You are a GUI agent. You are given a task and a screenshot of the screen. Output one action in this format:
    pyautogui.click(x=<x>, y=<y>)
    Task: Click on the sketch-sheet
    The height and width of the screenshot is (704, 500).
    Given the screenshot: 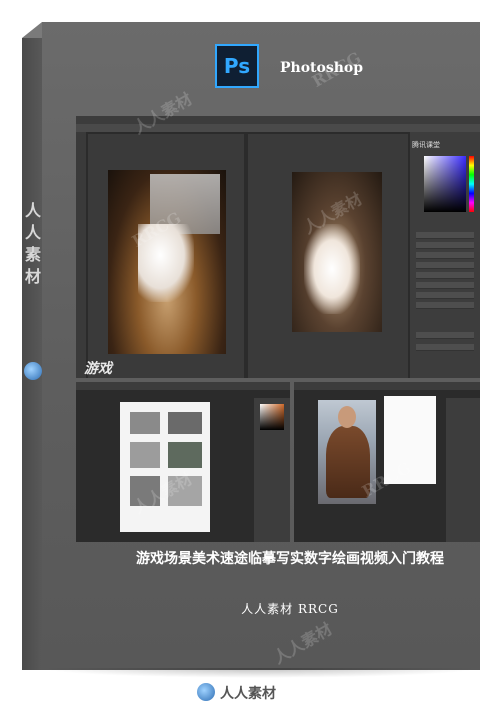 What is the action you would take?
    pyautogui.click(x=165, y=467)
    